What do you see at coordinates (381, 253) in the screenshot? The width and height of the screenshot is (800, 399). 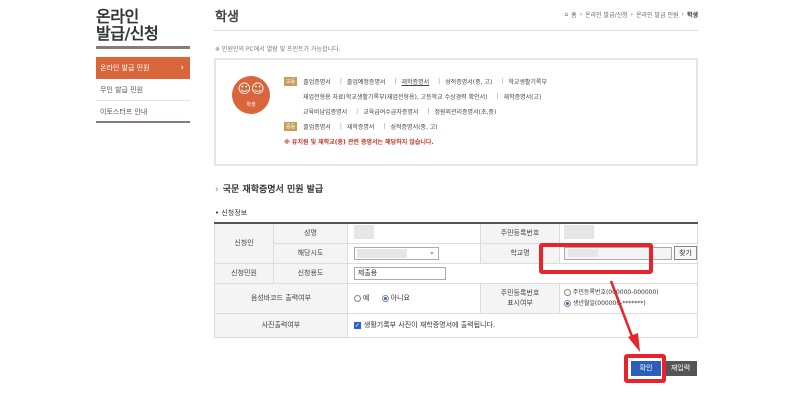 I see `masked-region` at bounding box center [381, 253].